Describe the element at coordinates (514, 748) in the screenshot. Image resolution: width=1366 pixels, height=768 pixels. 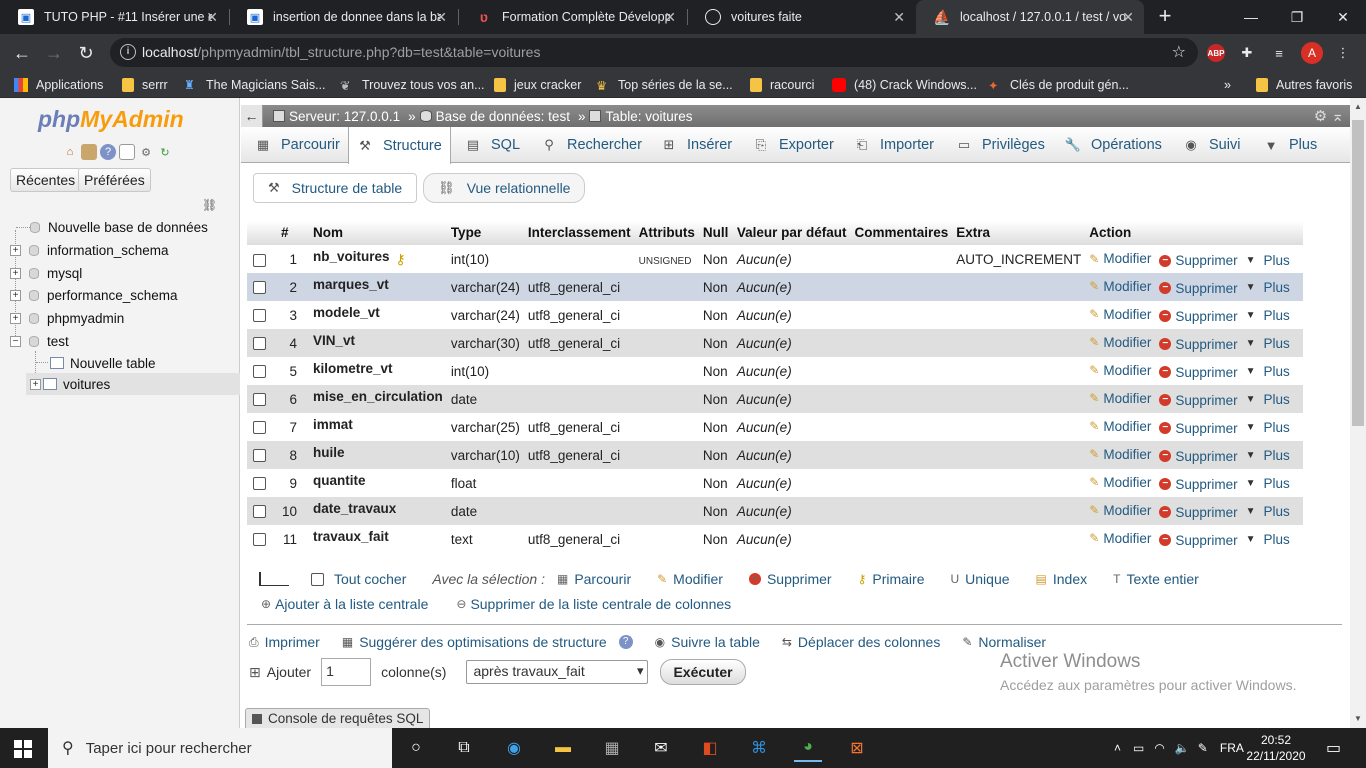
I see `edge-icon: ◉` at that location.